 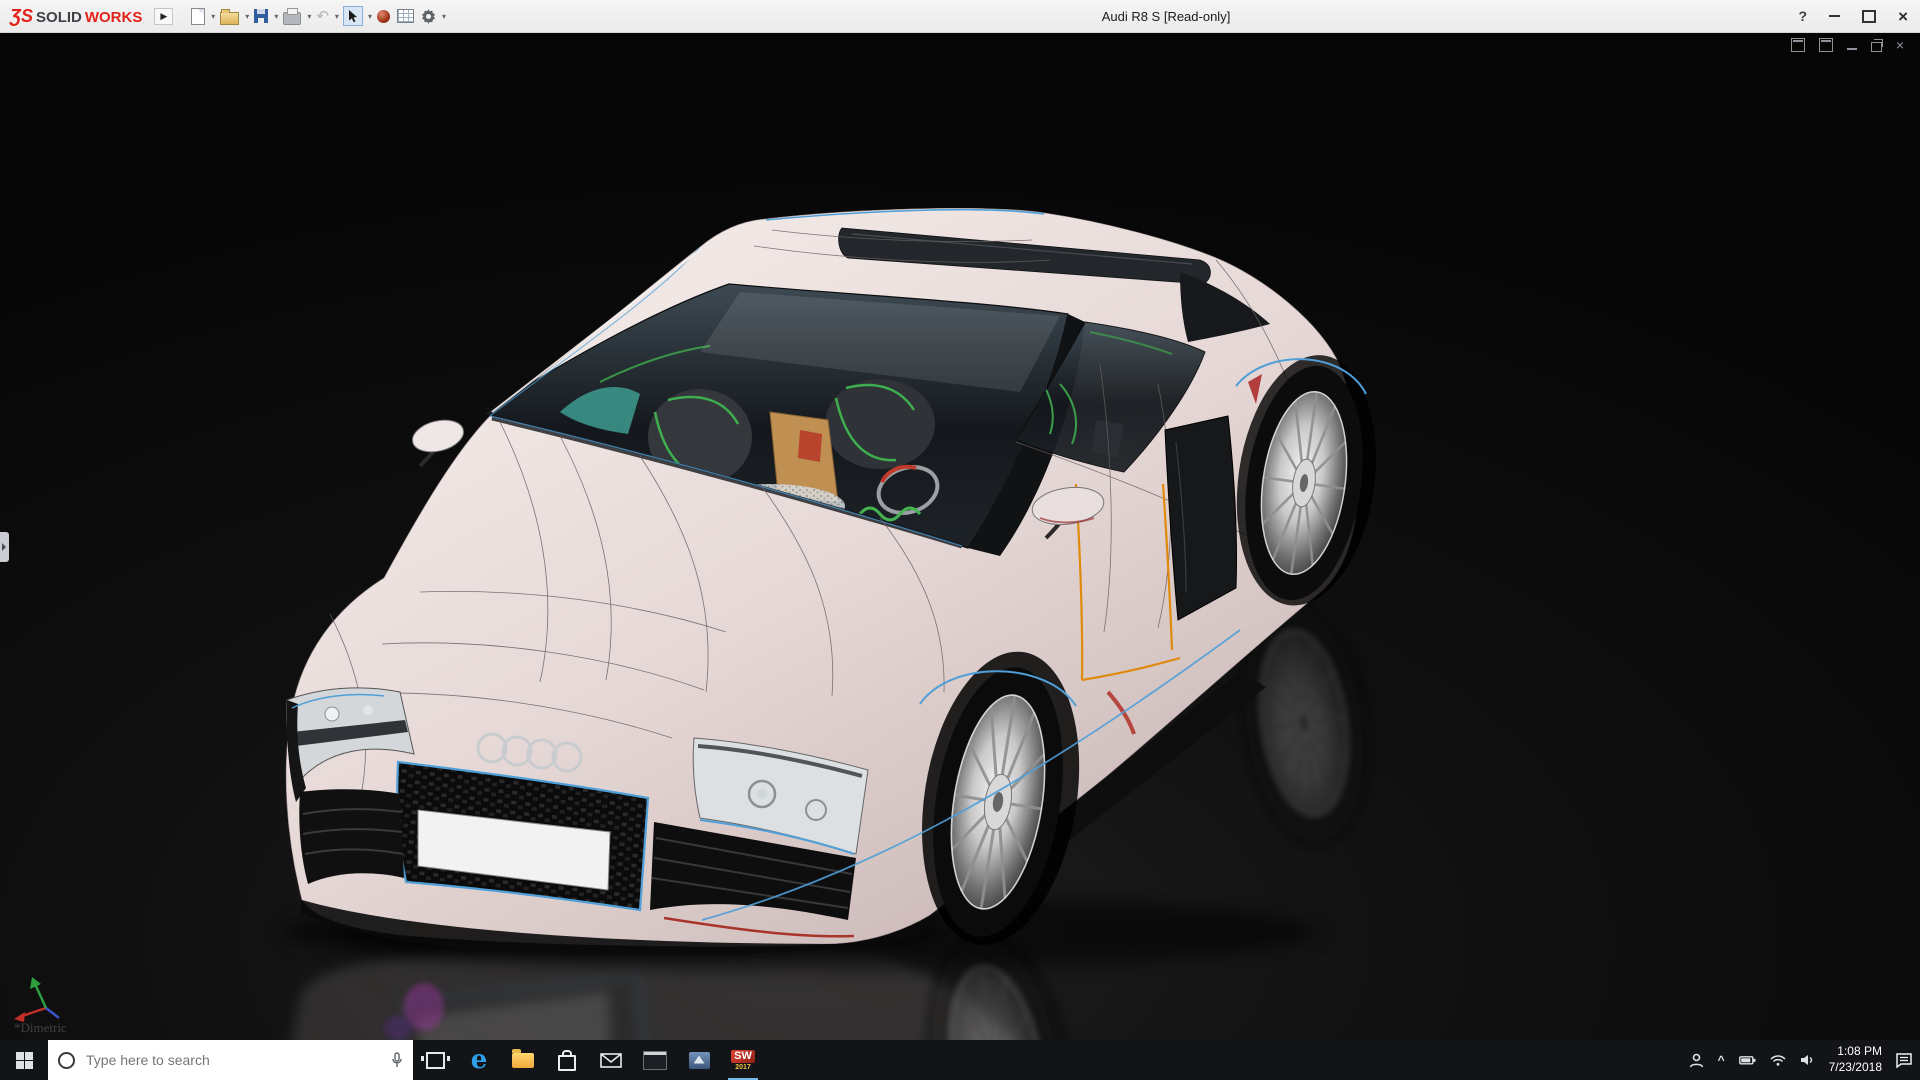 What do you see at coordinates (4, 547) in the screenshot?
I see `feature-tree-collapsed-tab` at bounding box center [4, 547].